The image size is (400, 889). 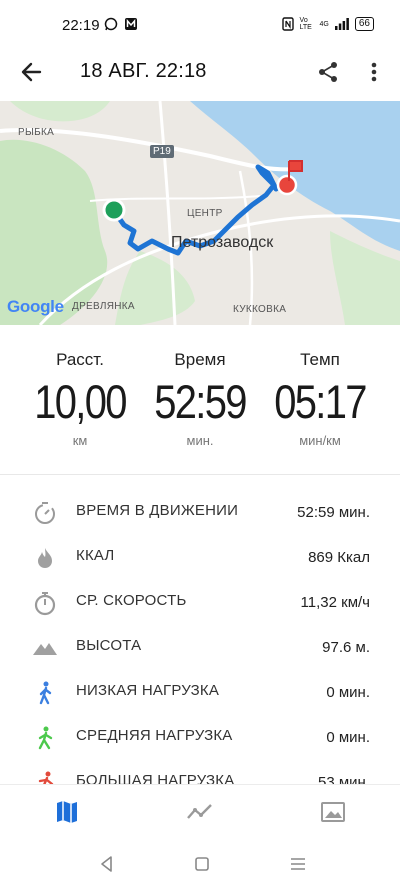 I want to click on bottom-navigation, so click(x=200, y=812).